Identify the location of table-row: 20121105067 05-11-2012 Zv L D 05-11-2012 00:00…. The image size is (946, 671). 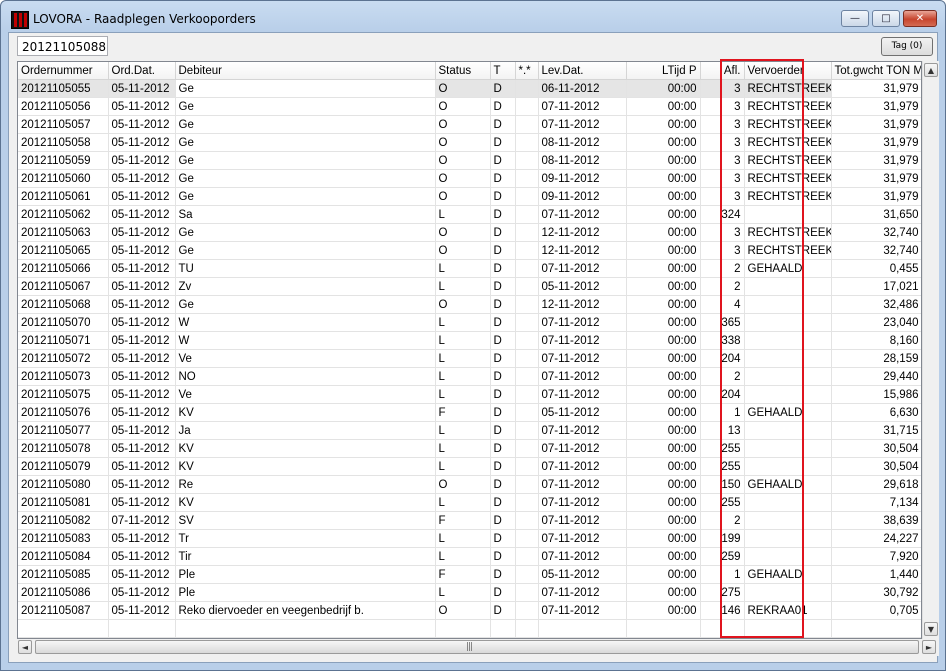
(469, 286).